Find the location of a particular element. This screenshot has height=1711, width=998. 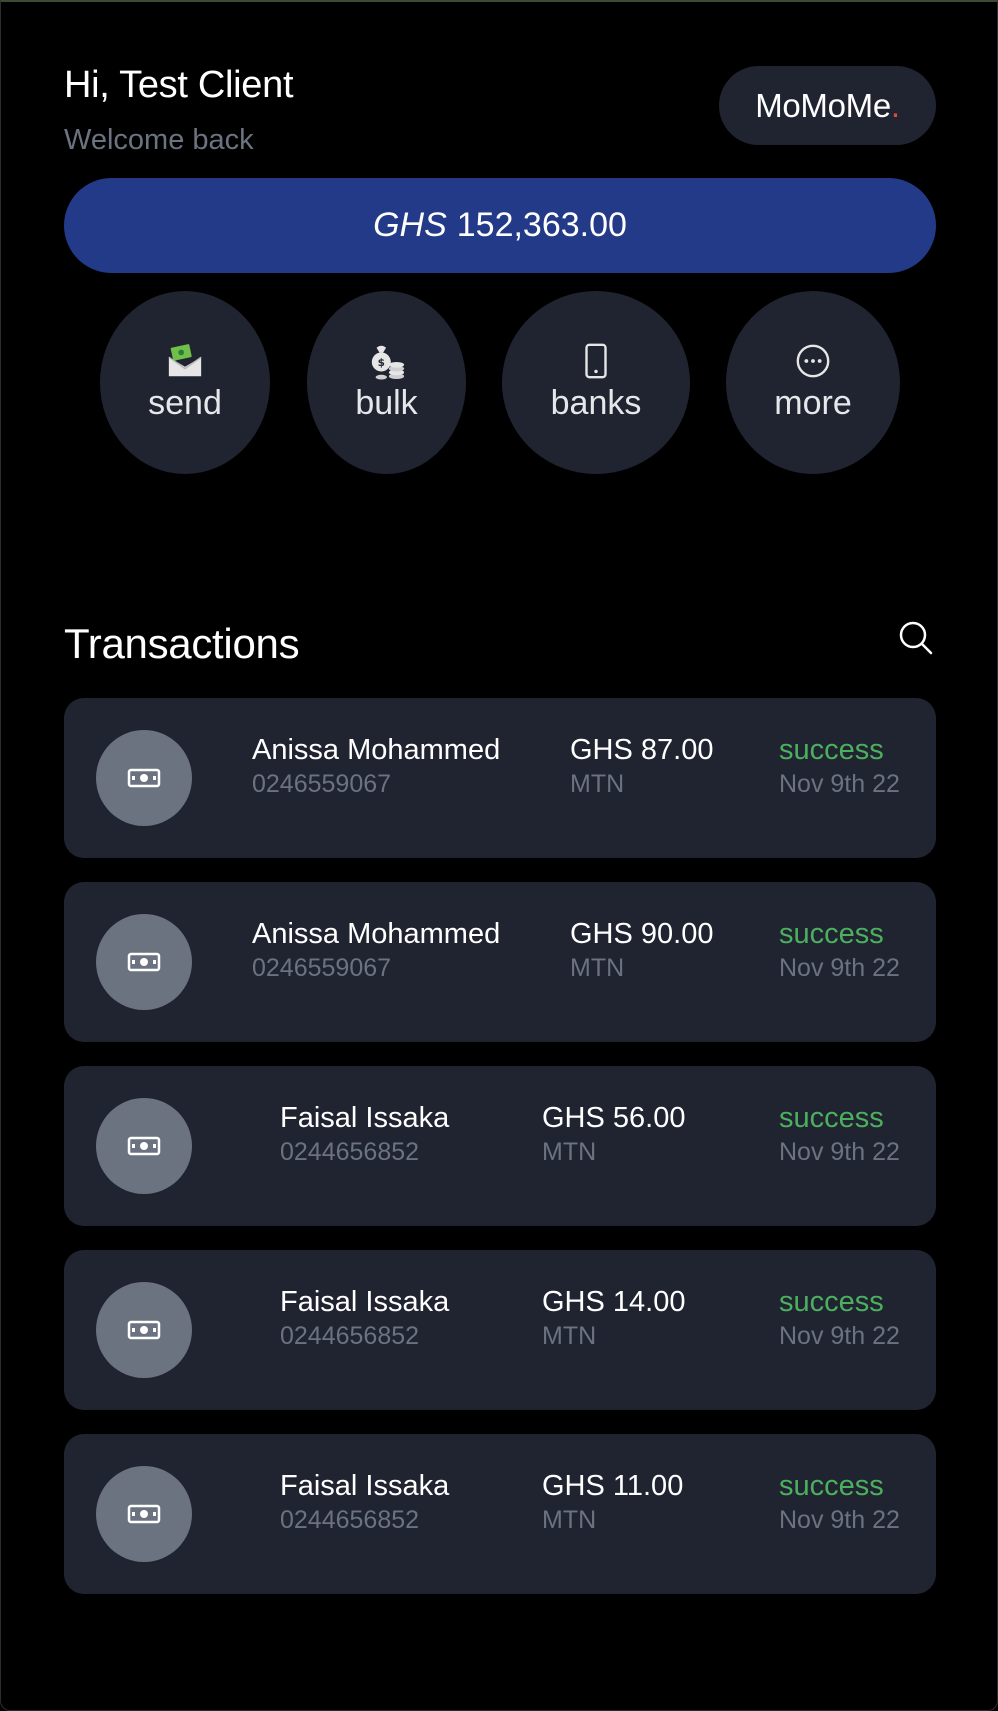

welcome-subtitle: Welcome back is located at coordinates (159, 140).